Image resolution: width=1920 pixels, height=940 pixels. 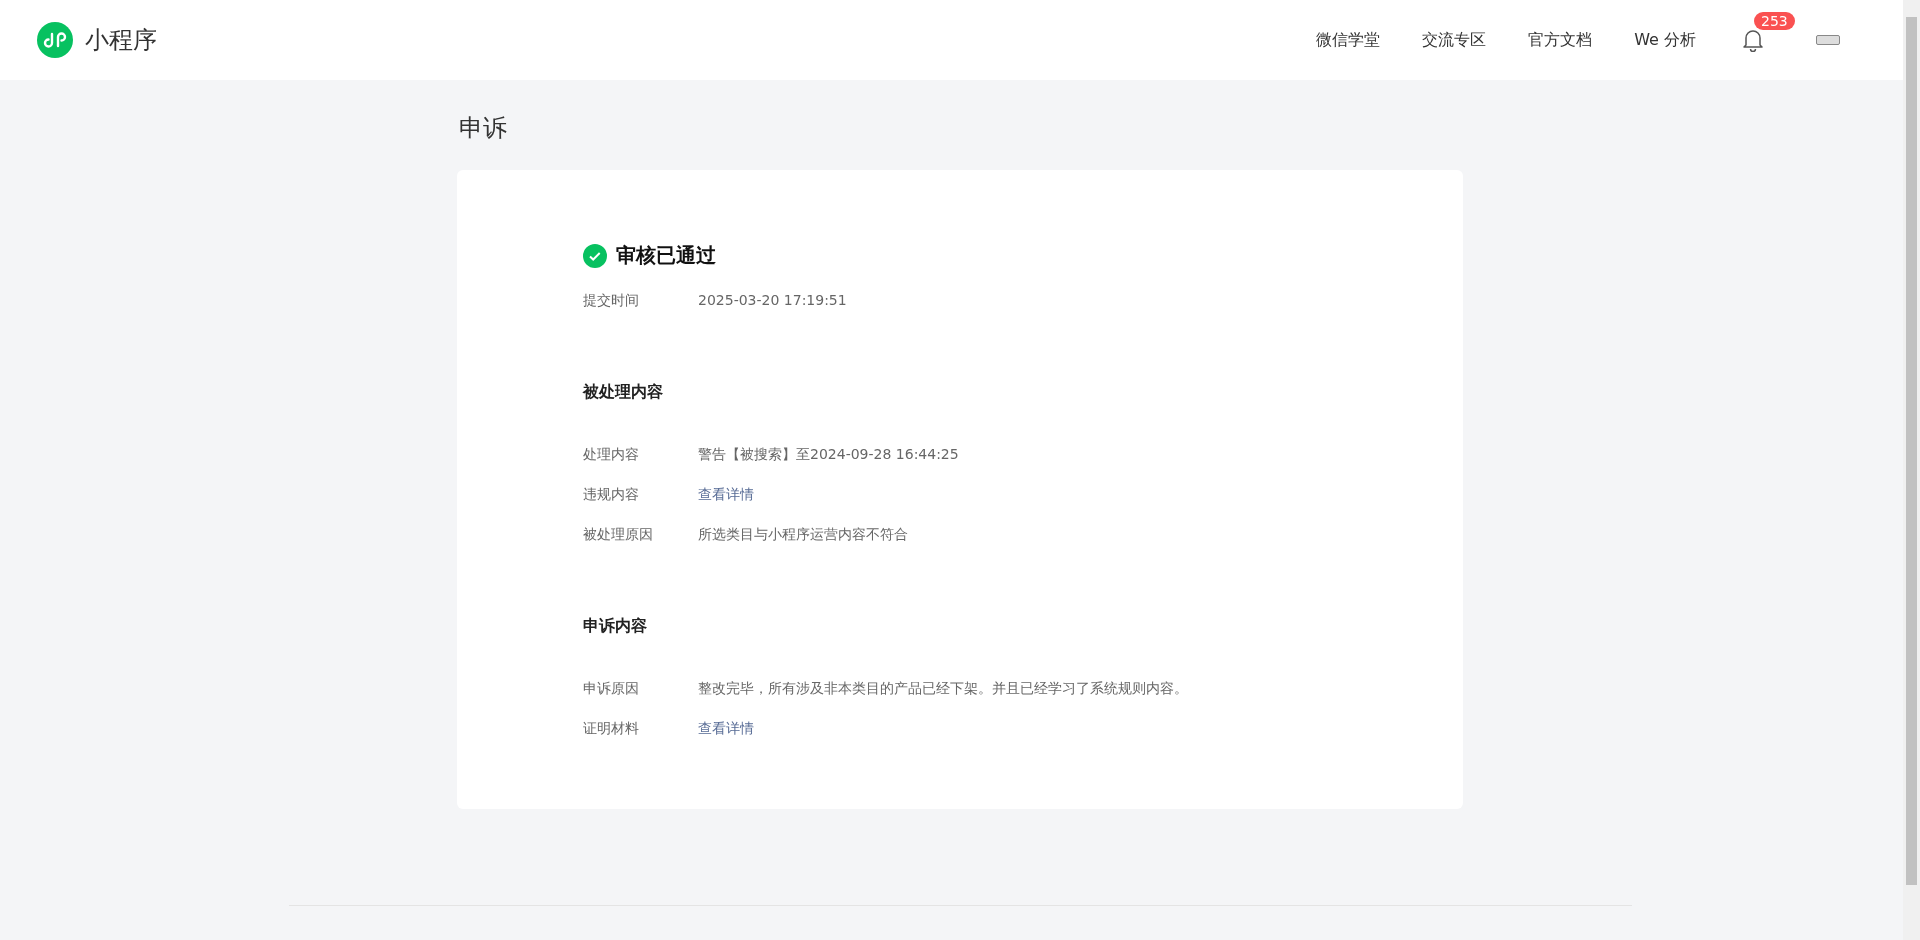 I want to click on field-value: 警告【被搜索】至2024-09-28 16:44:25, so click(x=828, y=454).